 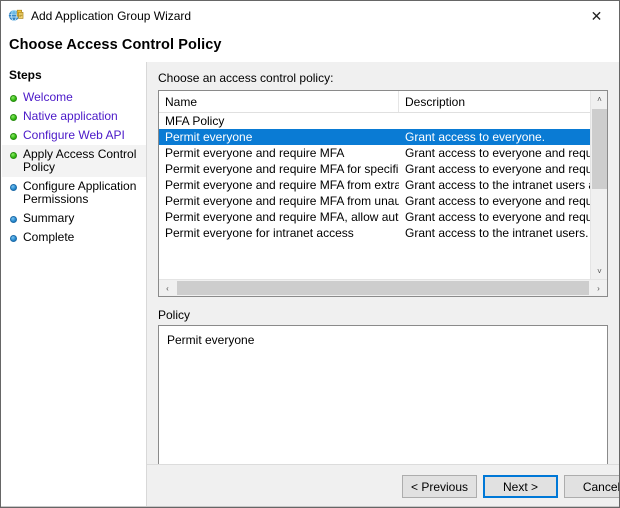 What do you see at coordinates (74, 97) in the screenshot?
I see `sidebar-item-welcome: Welcome` at bounding box center [74, 97].